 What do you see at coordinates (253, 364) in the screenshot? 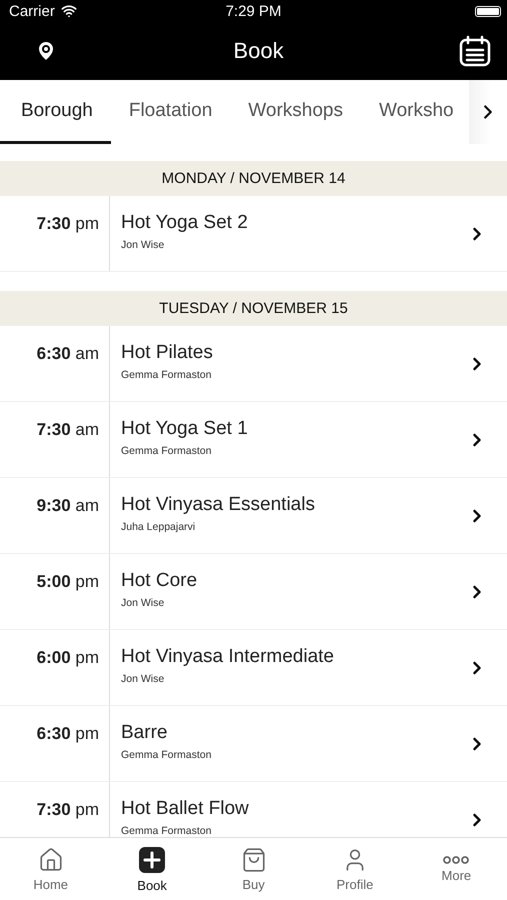
I see `class-row: 6:30 am Hot Pilates Gemma Formaston` at bounding box center [253, 364].